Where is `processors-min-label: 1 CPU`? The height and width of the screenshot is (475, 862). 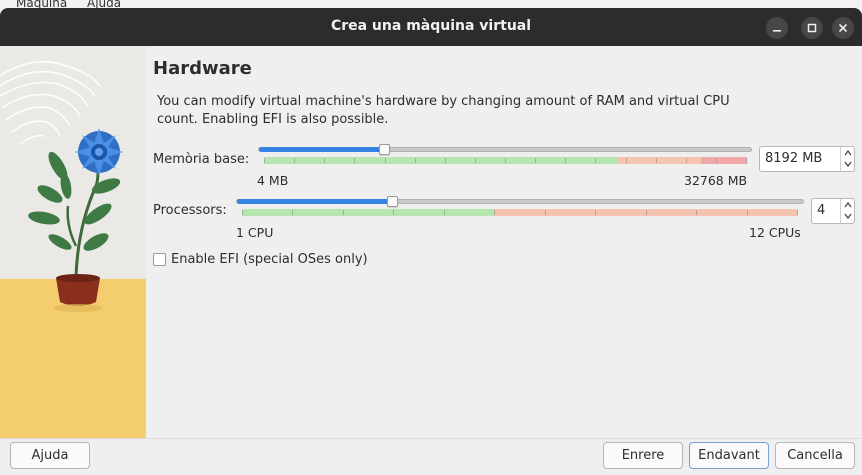
processors-min-label: 1 CPU is located at coordinates (255, 232).